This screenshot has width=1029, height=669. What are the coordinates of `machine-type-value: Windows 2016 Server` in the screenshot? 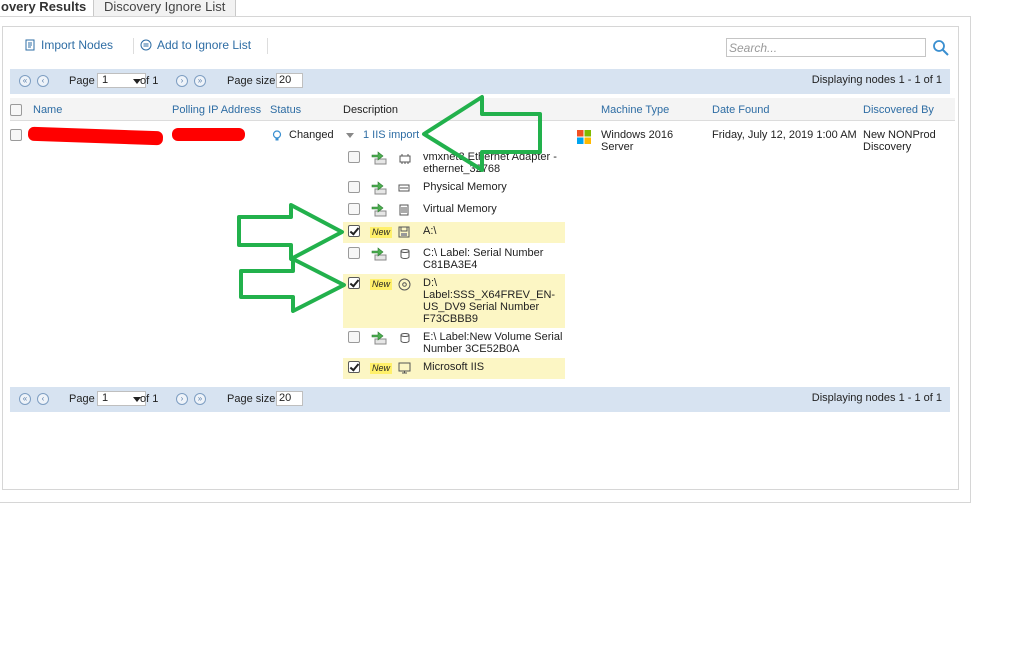 It's located at (637, 141).